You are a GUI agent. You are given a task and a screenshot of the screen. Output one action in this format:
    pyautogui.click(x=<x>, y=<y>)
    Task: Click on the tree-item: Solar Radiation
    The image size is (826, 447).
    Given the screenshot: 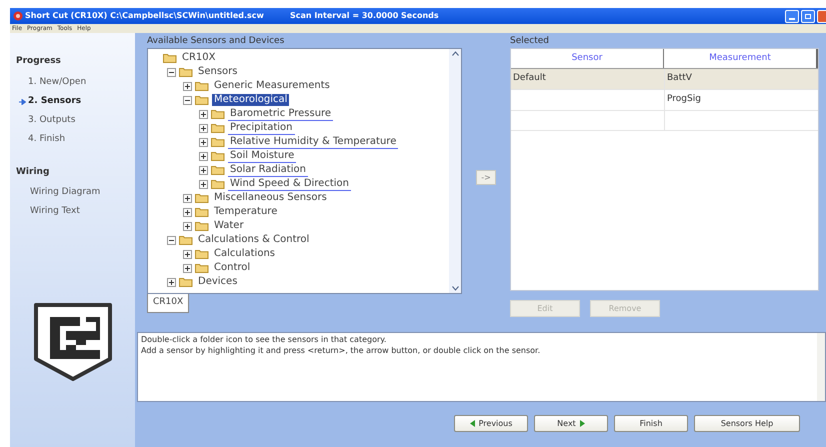 What is the action you would take?
    pyautogui.click(x=268, y=170)
    